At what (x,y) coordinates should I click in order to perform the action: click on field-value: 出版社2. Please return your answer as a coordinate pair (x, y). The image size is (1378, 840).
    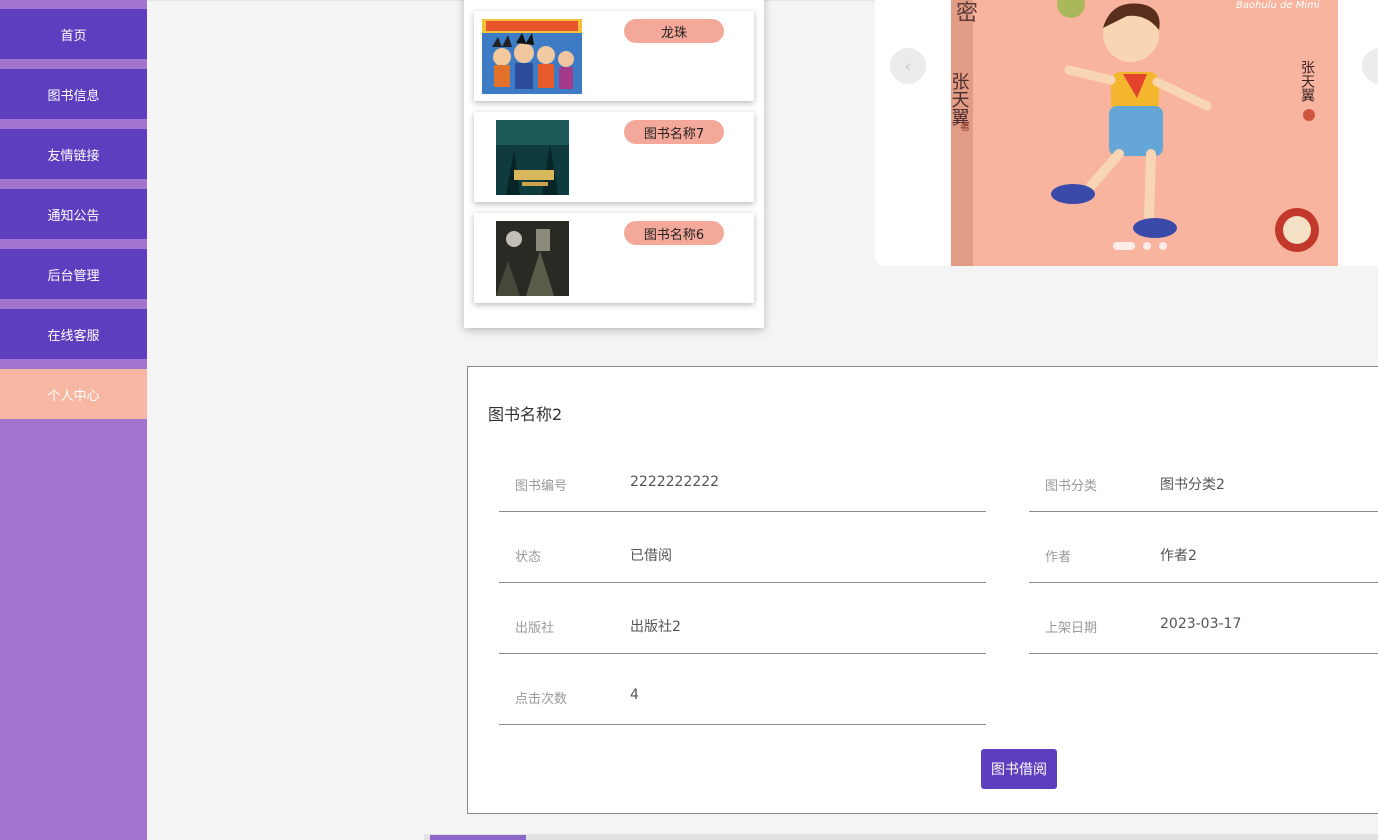
    Looking at the image, I should click on (655, 627).